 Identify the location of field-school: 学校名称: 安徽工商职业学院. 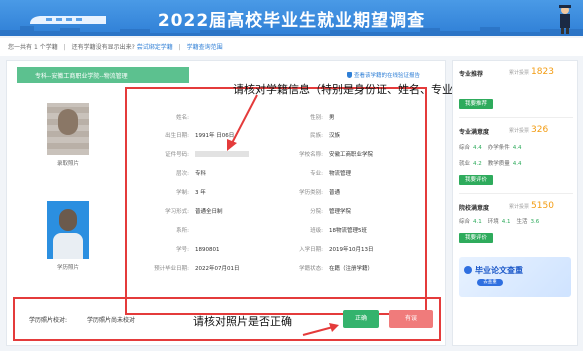
(323, 154).